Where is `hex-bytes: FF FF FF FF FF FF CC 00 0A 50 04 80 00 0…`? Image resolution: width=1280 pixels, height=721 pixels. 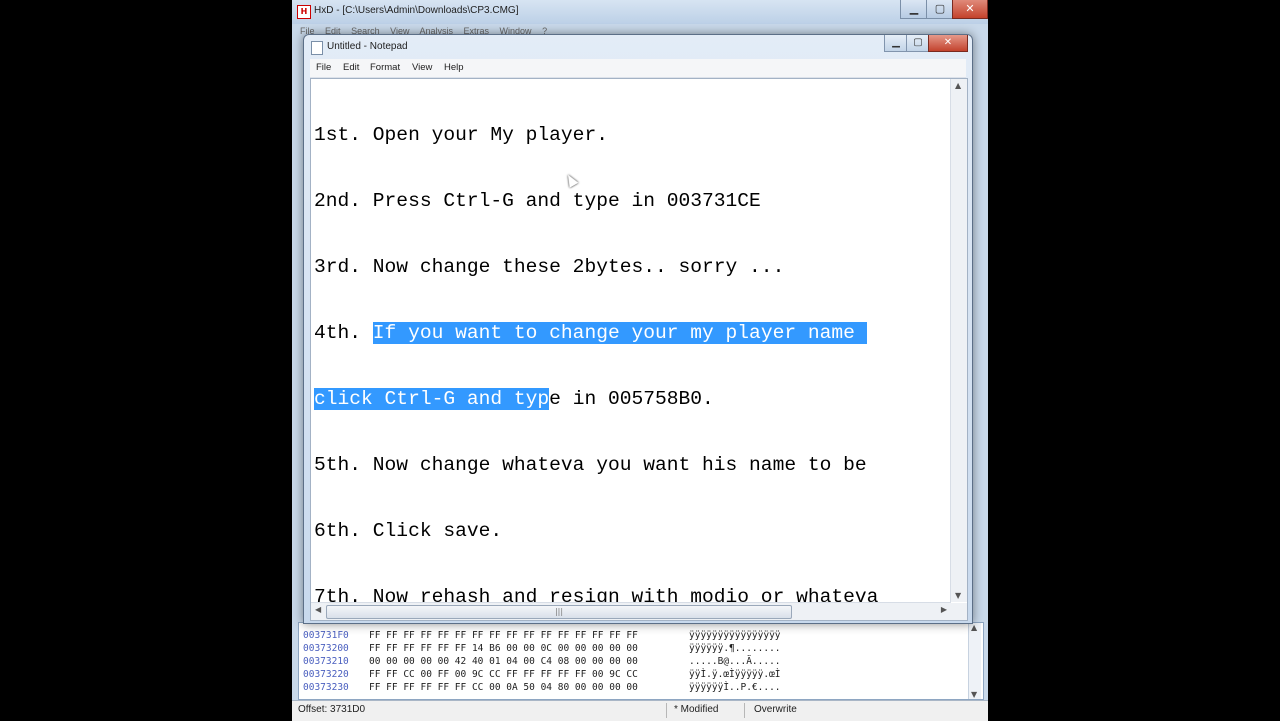 hex-bytes: FF FF FF FF FF FF CC 00 0A 50 04 80 00 0… is located at coordinates (529, 687).